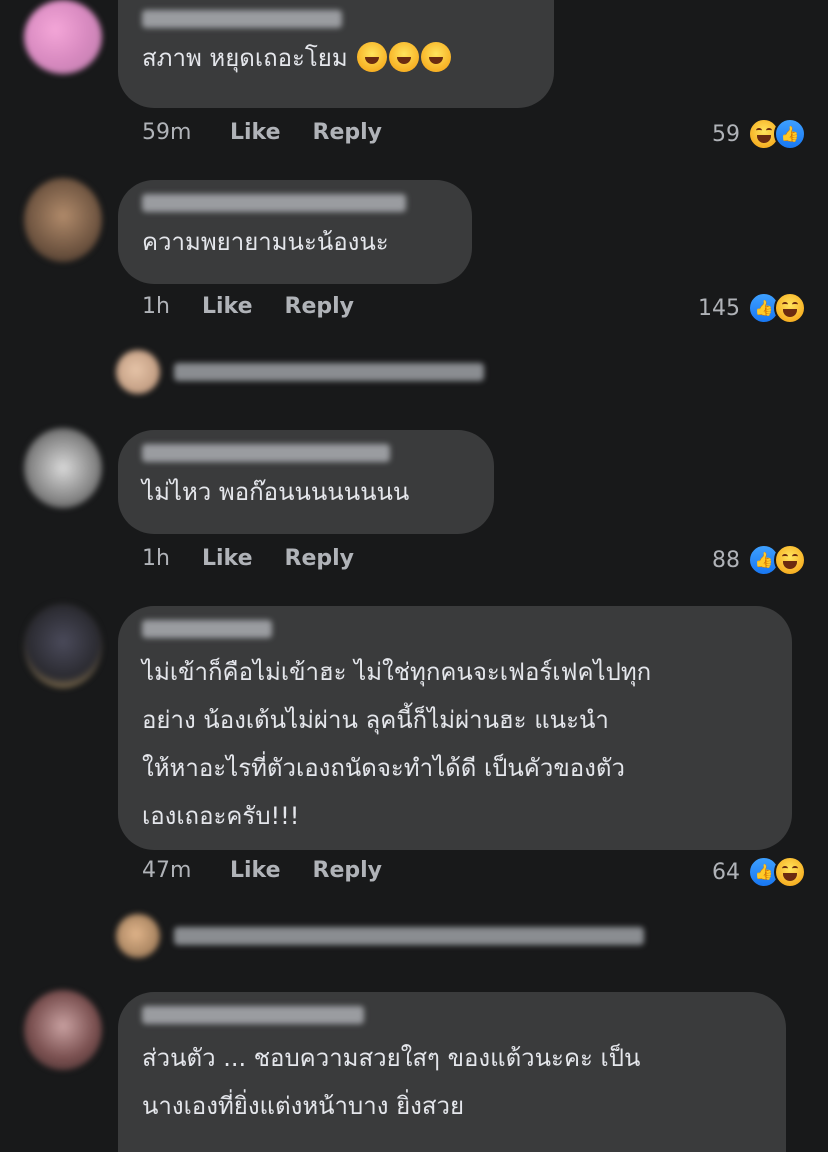  Describe the element at coordinates (759, 134) in the screenshot. I see `reaction-summary: 59 👍` at that location.